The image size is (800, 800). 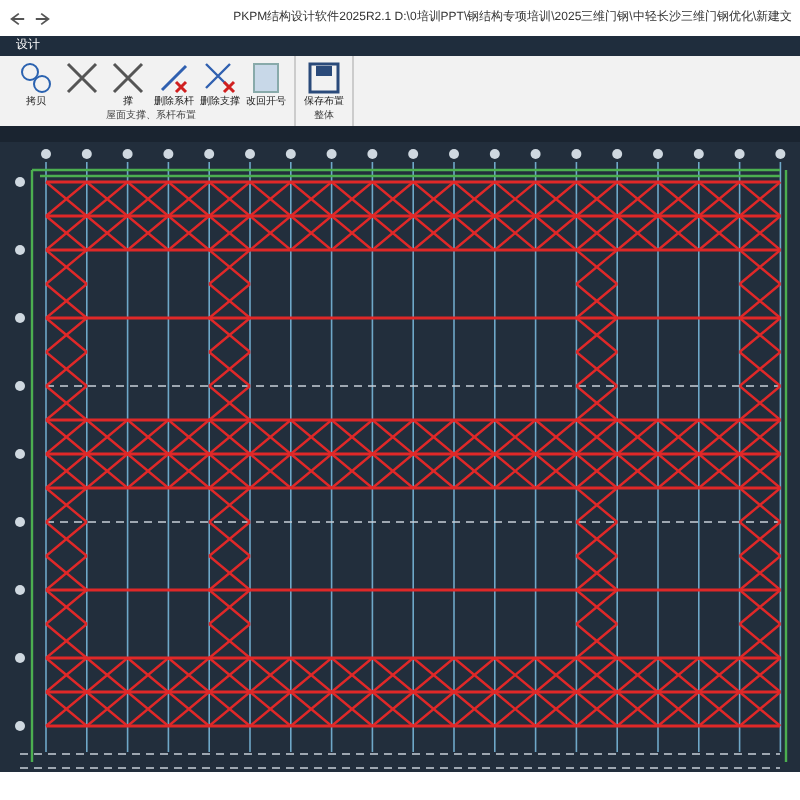 I want to click on back-icon, so click(x=17, y=18).